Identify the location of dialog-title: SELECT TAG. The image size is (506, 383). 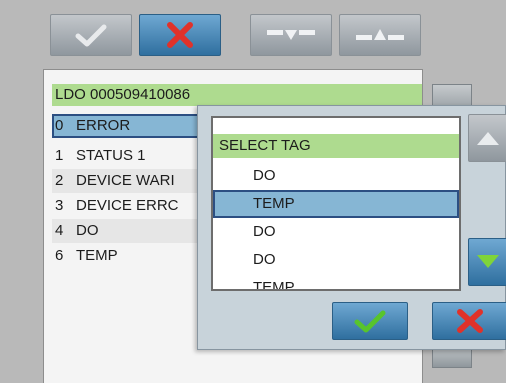
(336, 146).